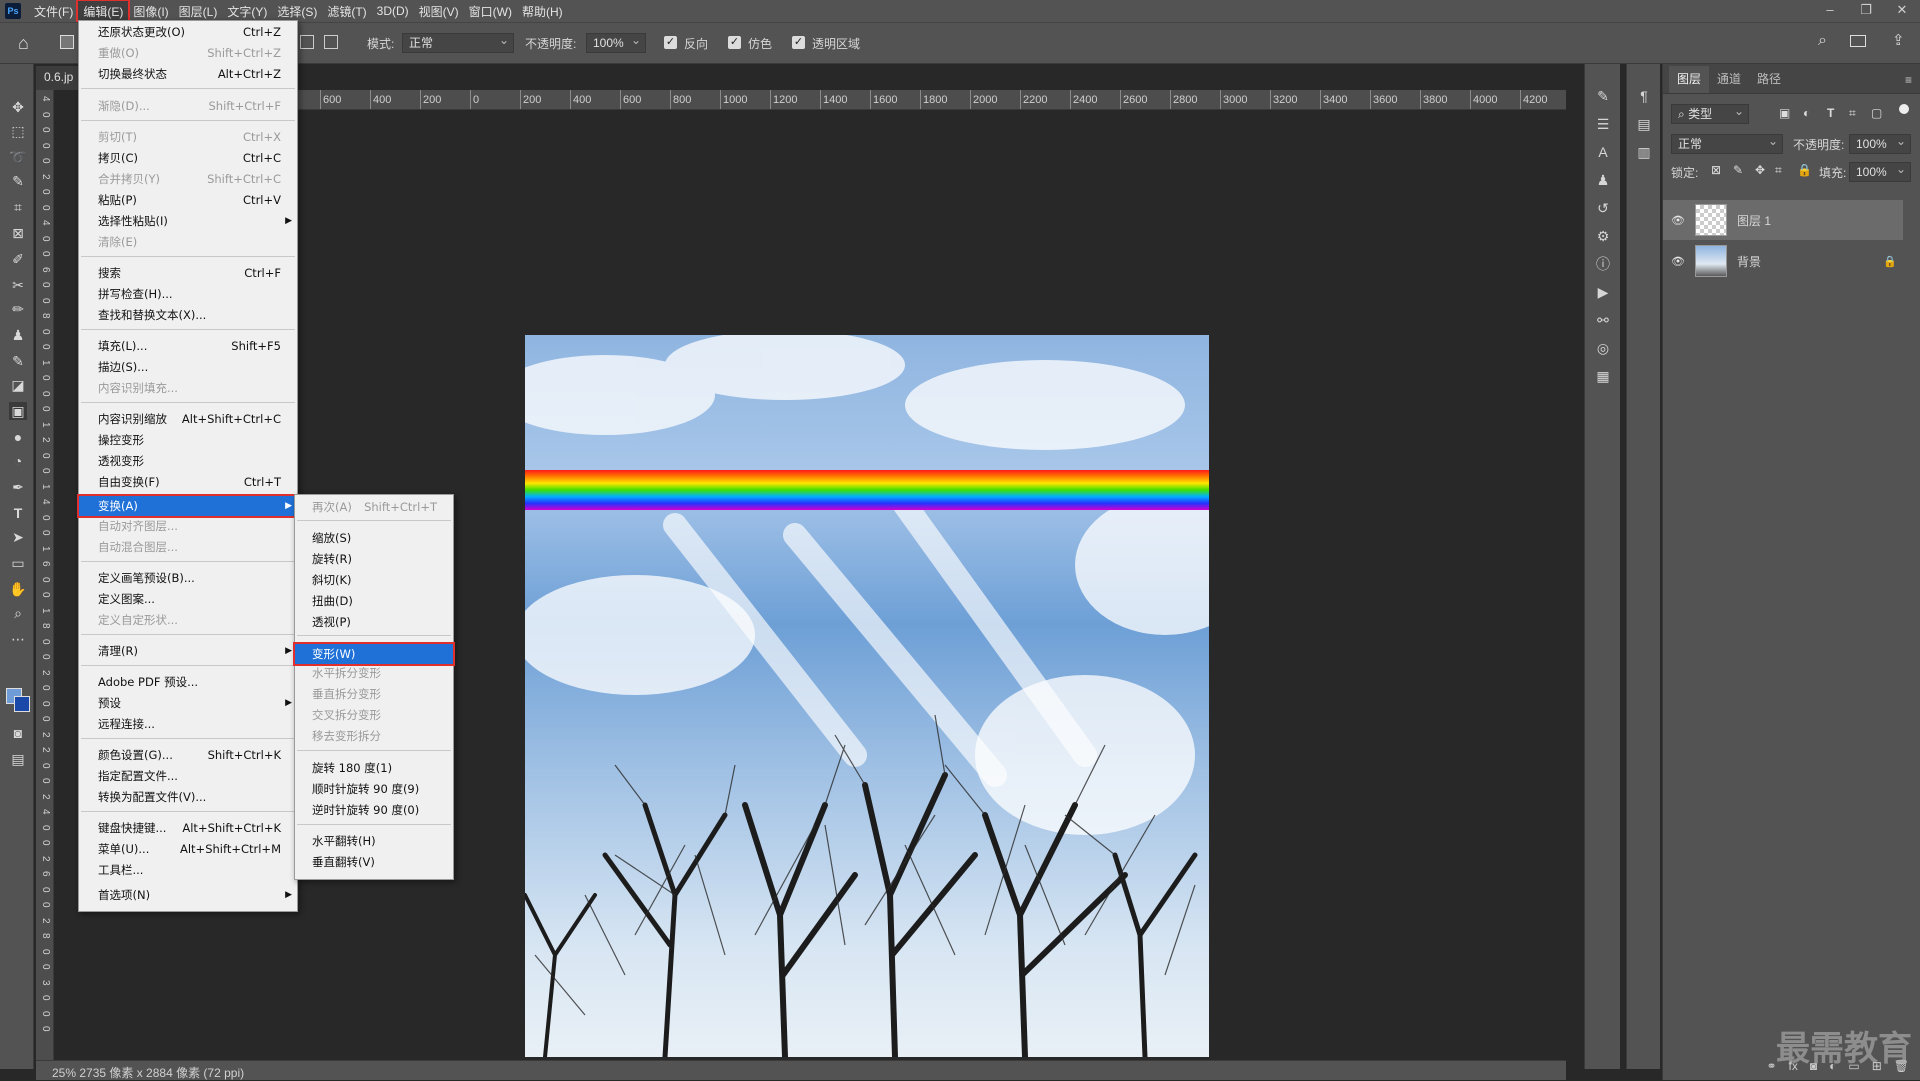  What do you see at coordinates (1603, 208) in the screenshot?
I see `history-icon: ↺` at bounding box center [1603, 208].